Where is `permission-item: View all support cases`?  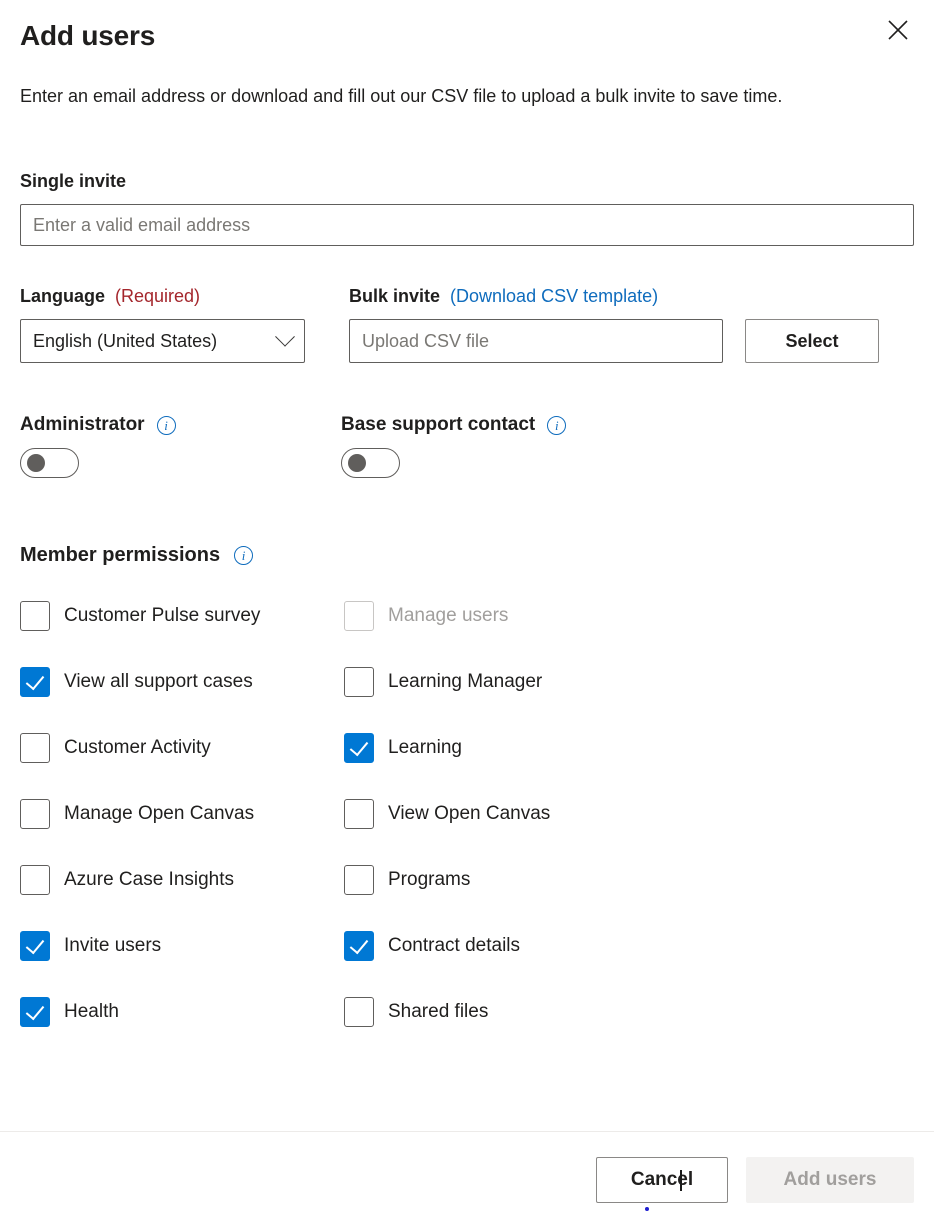
permission-item: View all support cases is located at coordinates (182, 682).